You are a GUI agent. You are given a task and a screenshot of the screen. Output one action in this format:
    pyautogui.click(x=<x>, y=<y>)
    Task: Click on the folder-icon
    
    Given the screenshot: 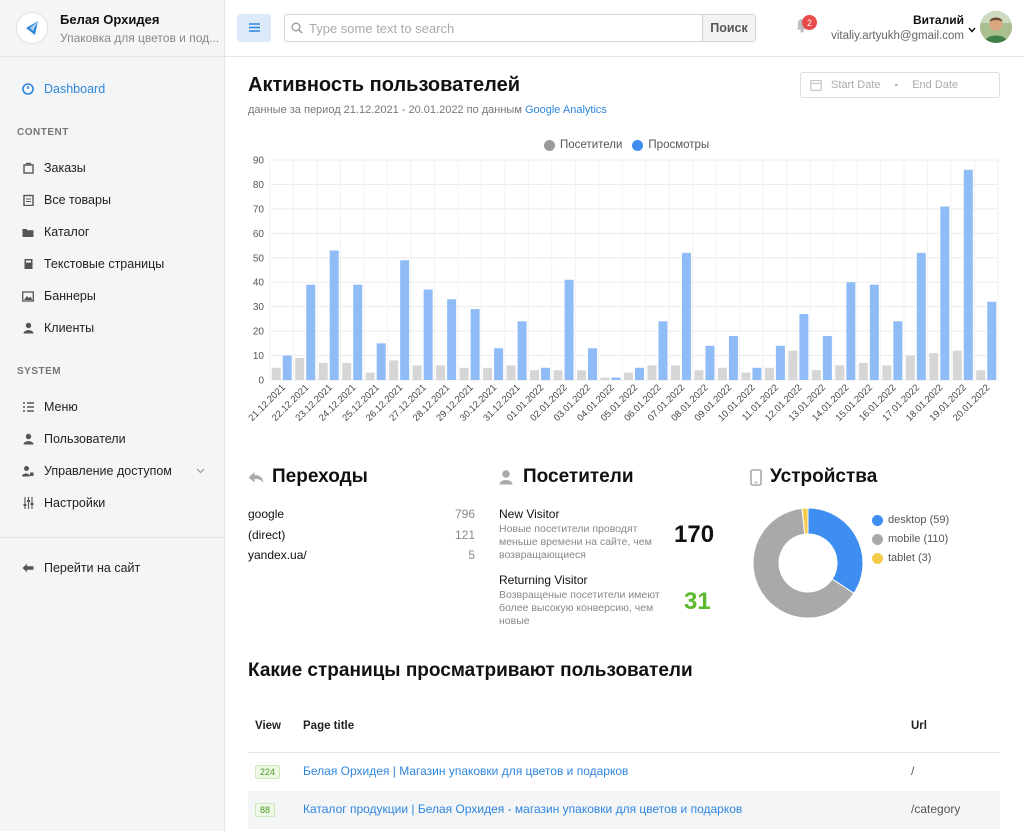 What is the action you would take?
    pyautogui.click(x=28, y=232)
    